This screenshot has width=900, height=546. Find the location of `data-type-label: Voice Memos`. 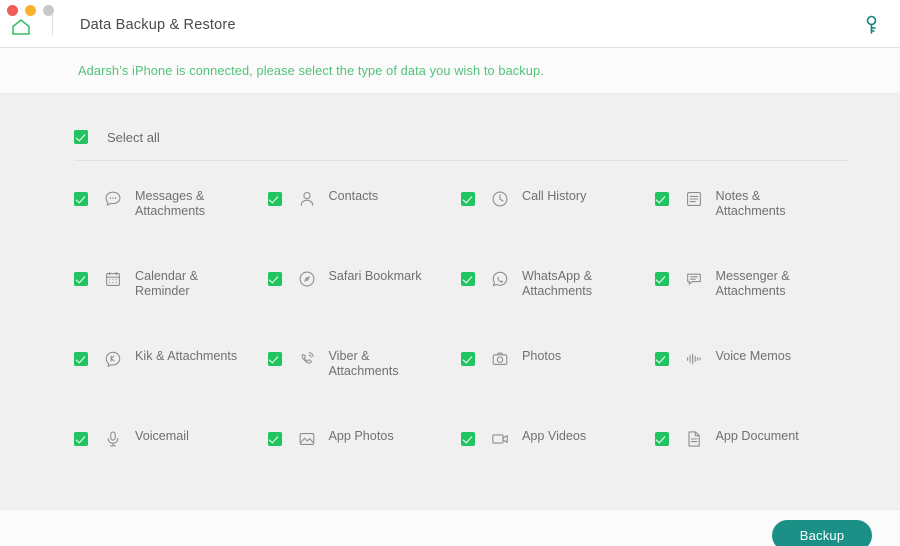

data-type-label: Voice Memos is located at coordinates (753, 356).